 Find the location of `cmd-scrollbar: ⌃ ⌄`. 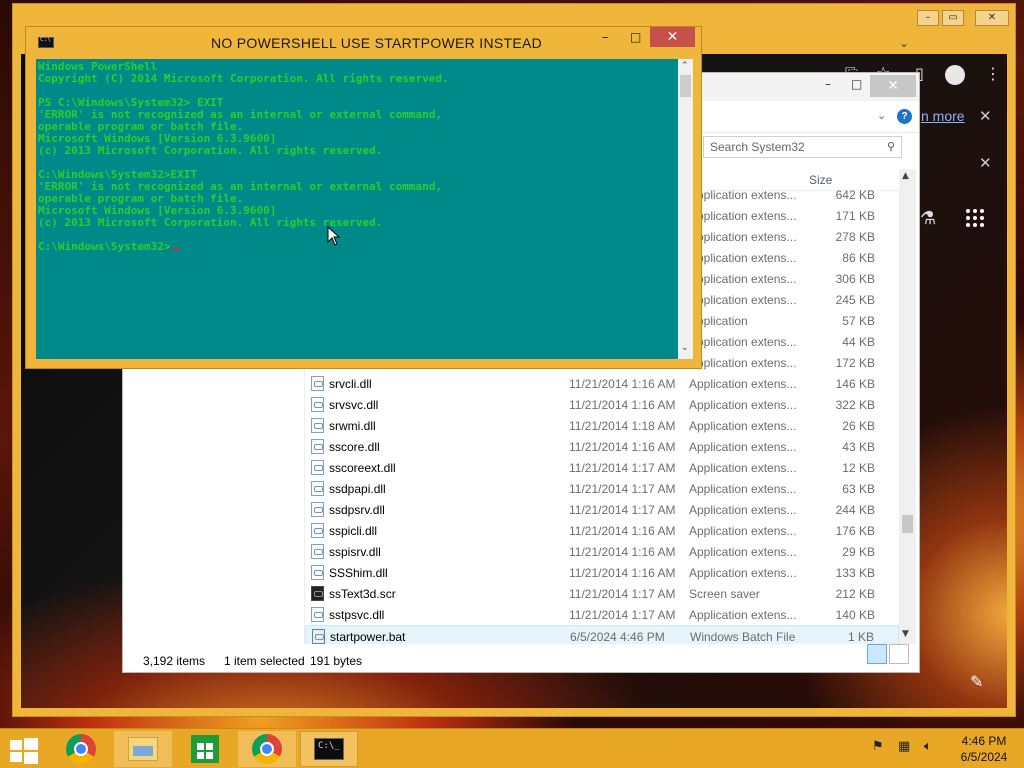

cmd-scrollbar: ⌃ ⌄ is located at coordinates (685, 209).